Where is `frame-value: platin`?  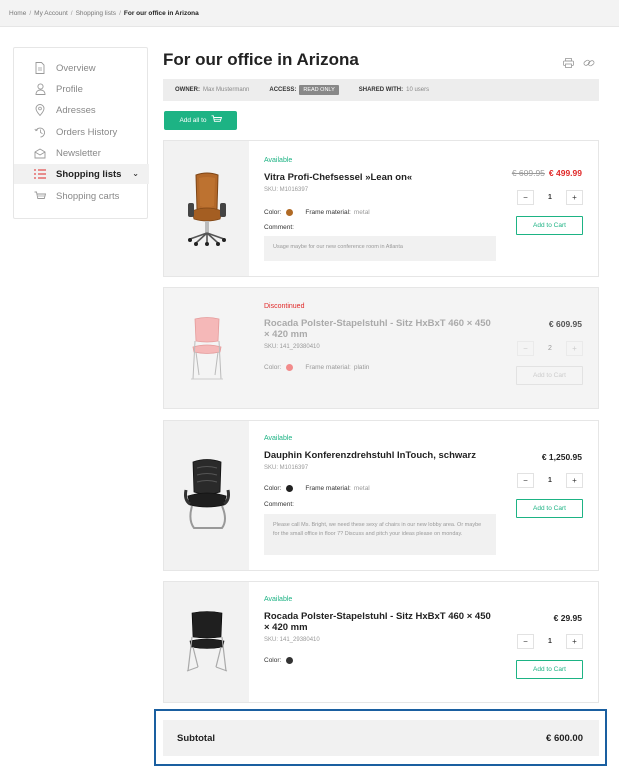
frame-value: platin is located at coordinates (361, 367).